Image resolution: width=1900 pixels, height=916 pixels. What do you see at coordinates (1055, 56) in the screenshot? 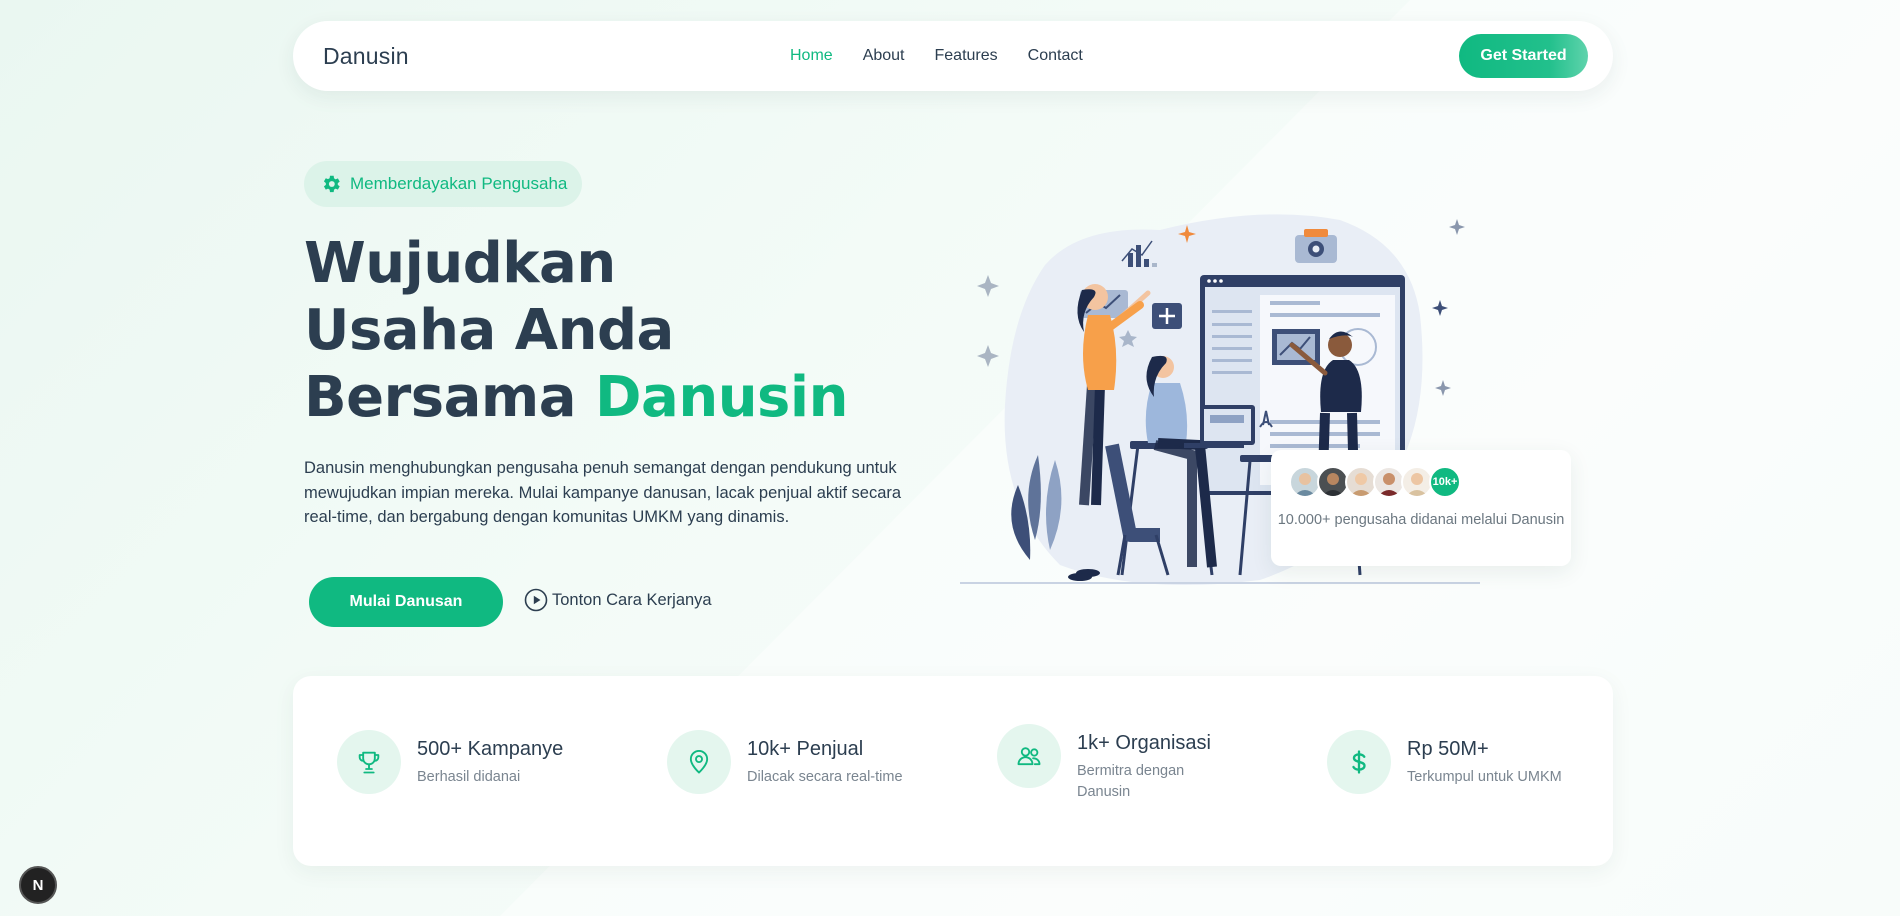
I see `nav-link-contact: Contact` at bounding box center [1055, 56].